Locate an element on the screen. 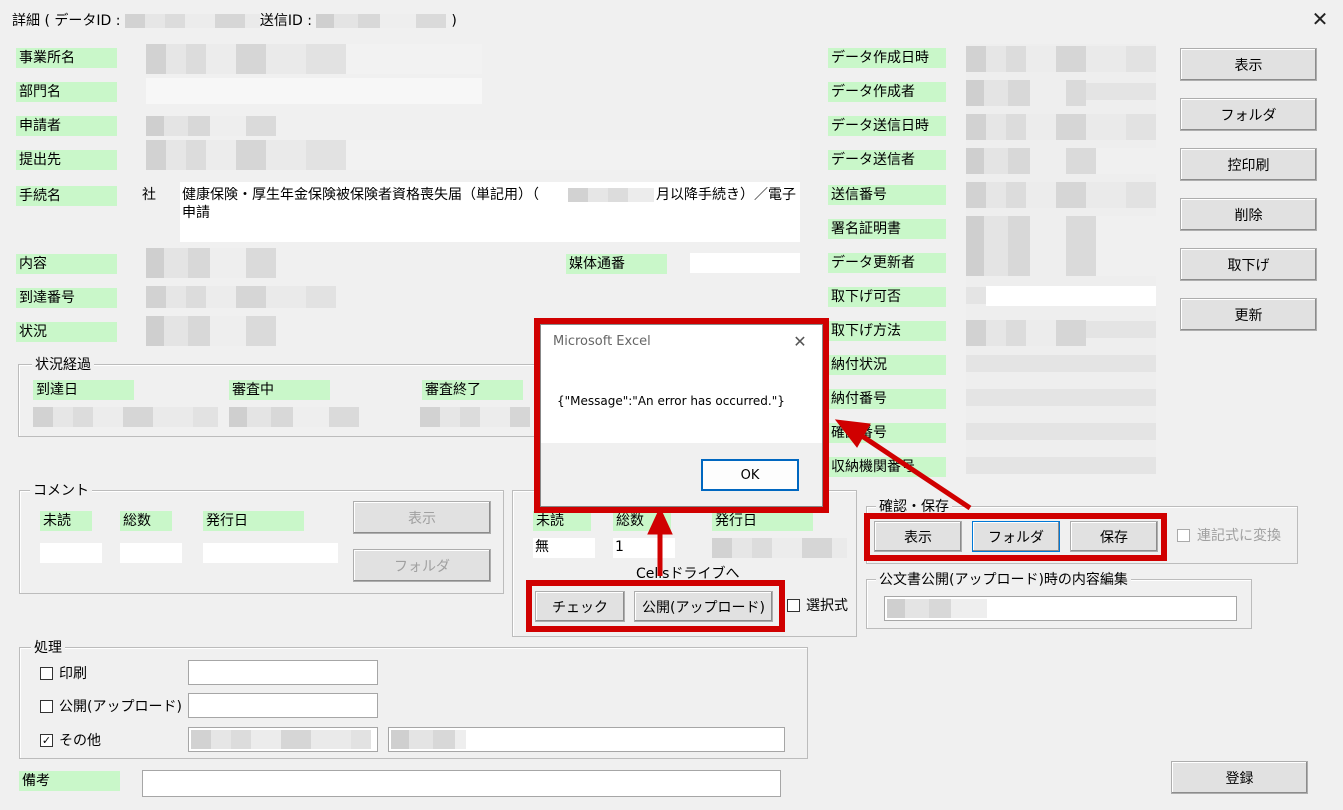 Image resolution: width=1343 pixels, height=810 pixels. arrow-line-right is located at coordinates (913, 470).